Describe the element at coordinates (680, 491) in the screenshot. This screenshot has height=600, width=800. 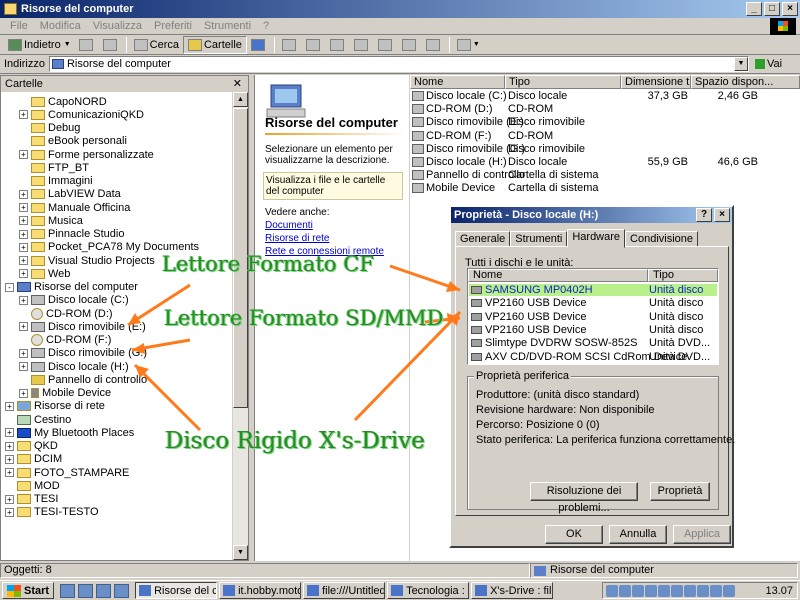
I see `device-properties-button: Proprietà` at that location.